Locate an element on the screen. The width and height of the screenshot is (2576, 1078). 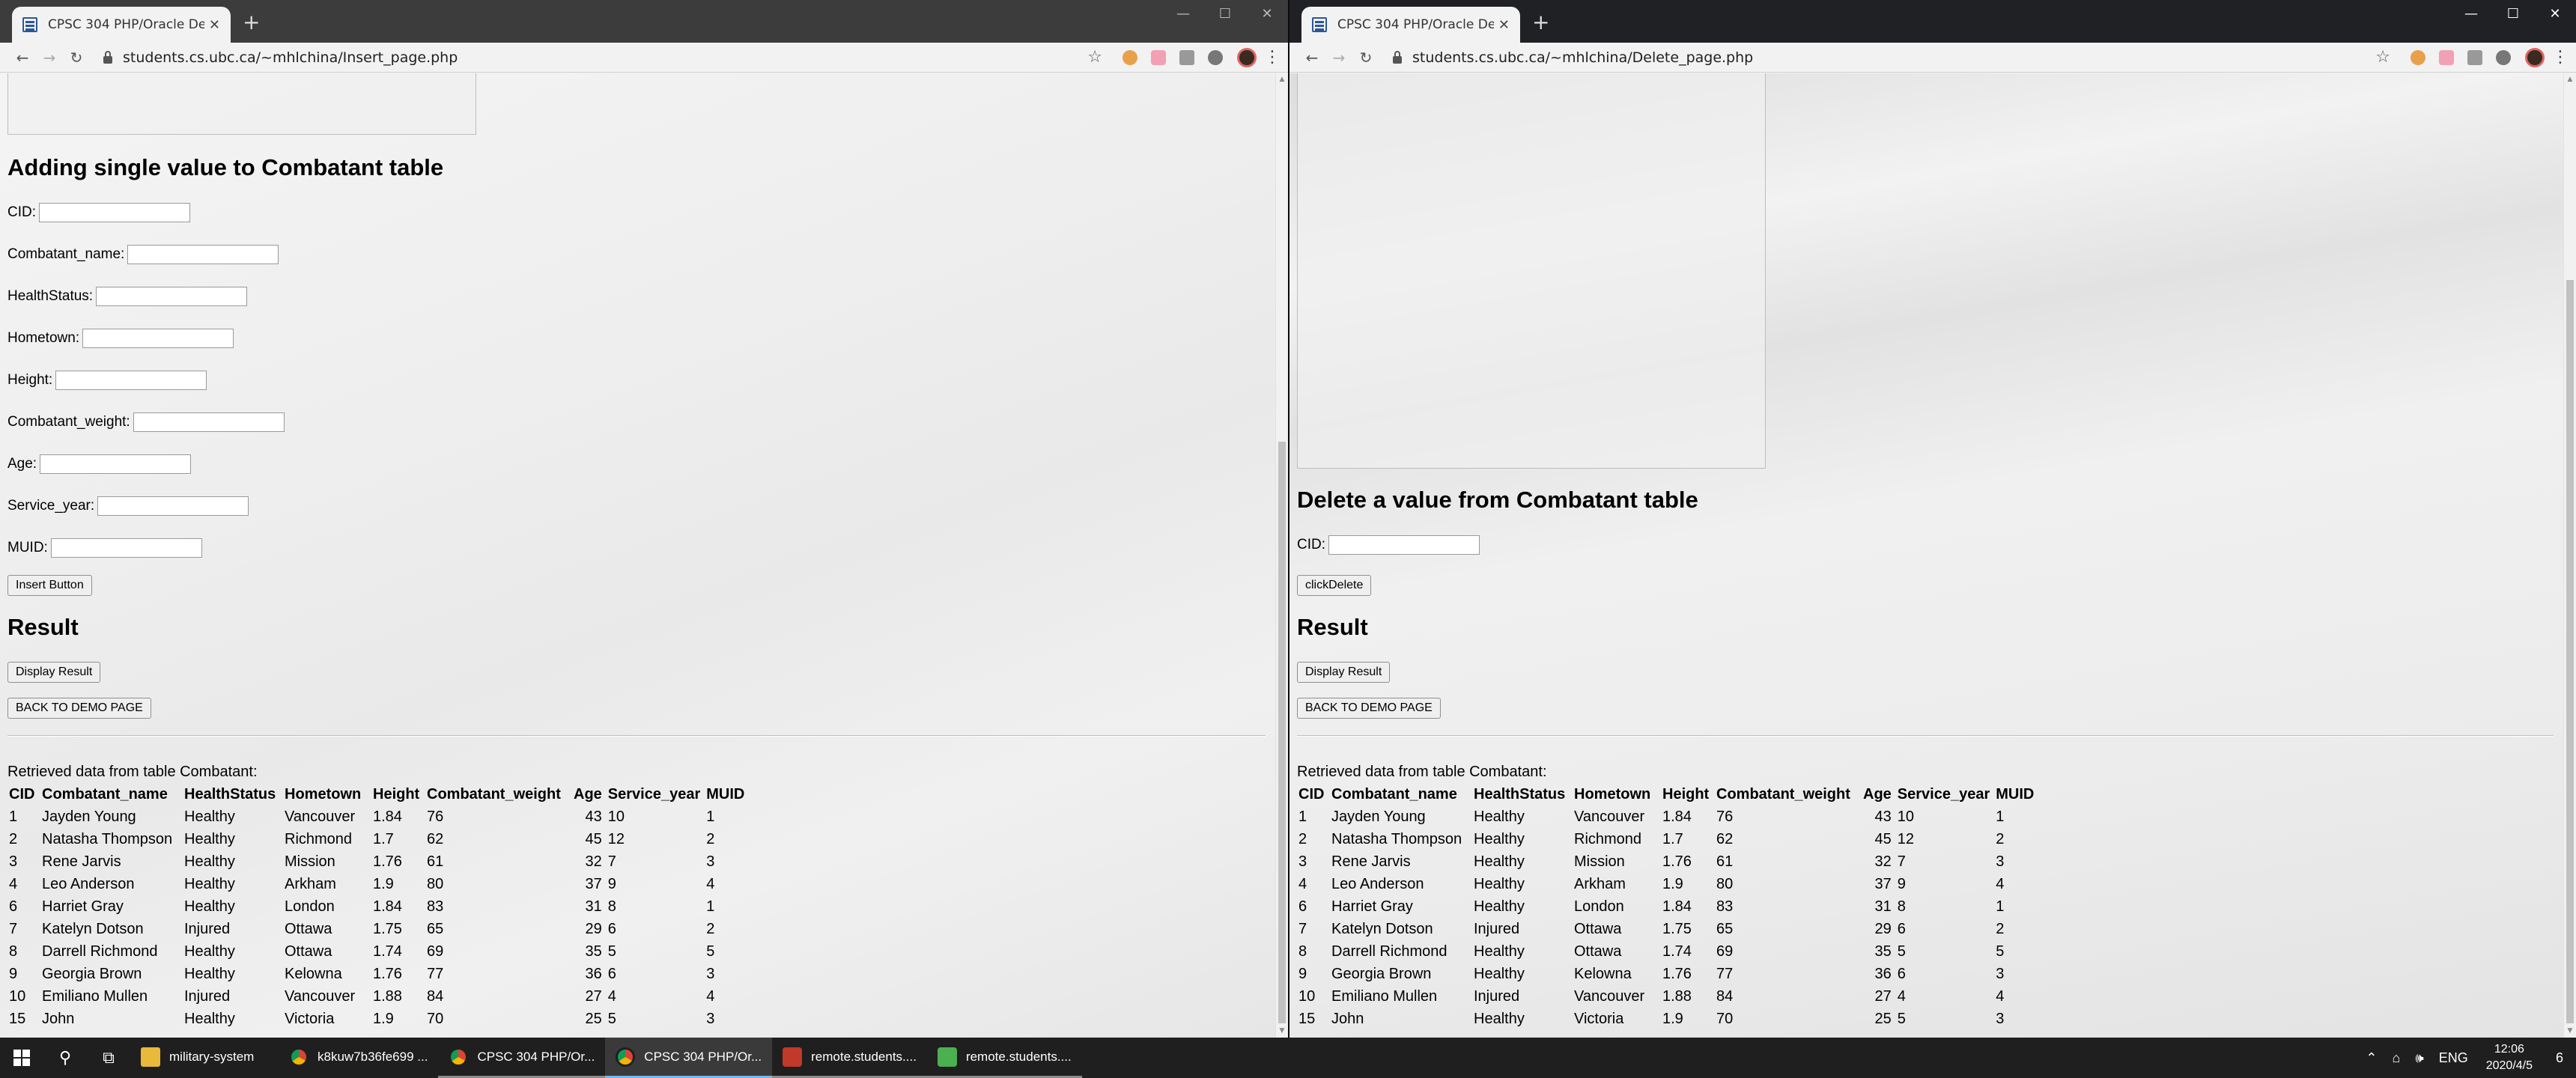
hometown-input is located at coordinates (158, 338).